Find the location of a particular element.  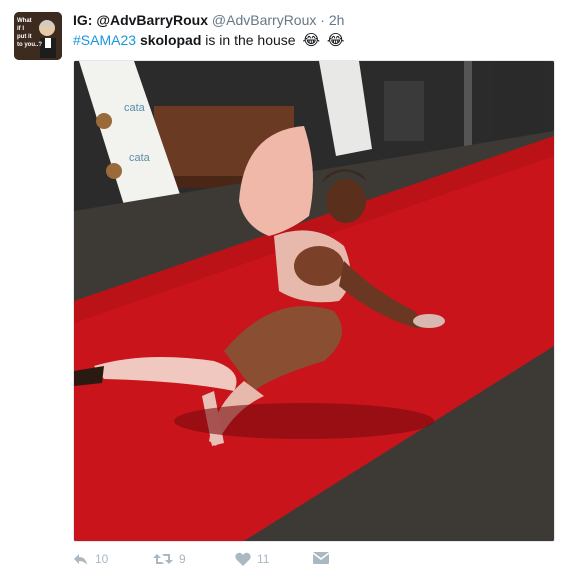

like-count: 11 is located at coordinates (263, 559).